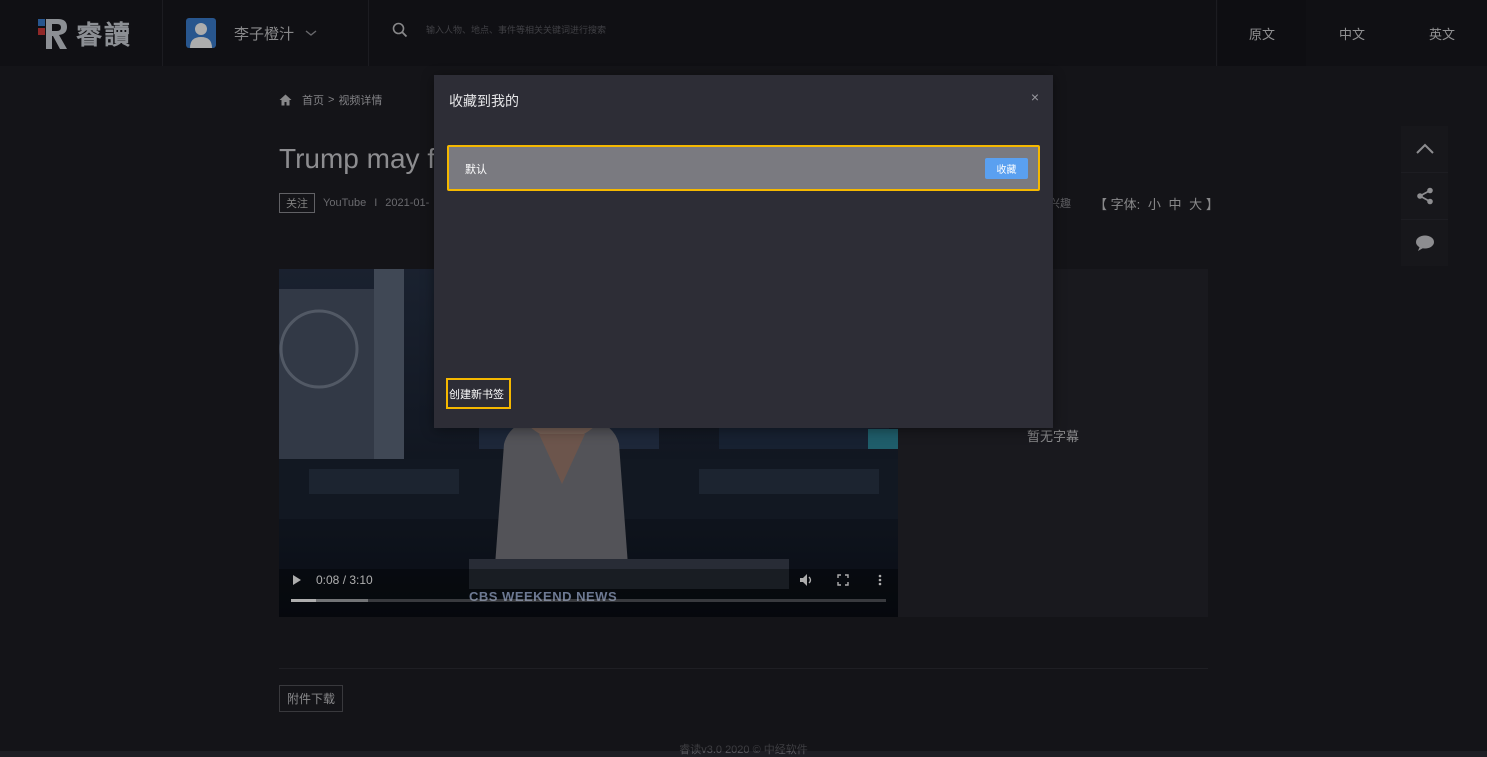 The image size is (1487, 757). Describe the element at coordinates (1006, 168) in the screenshot. I see `favorite-button: 收藏` at that location.